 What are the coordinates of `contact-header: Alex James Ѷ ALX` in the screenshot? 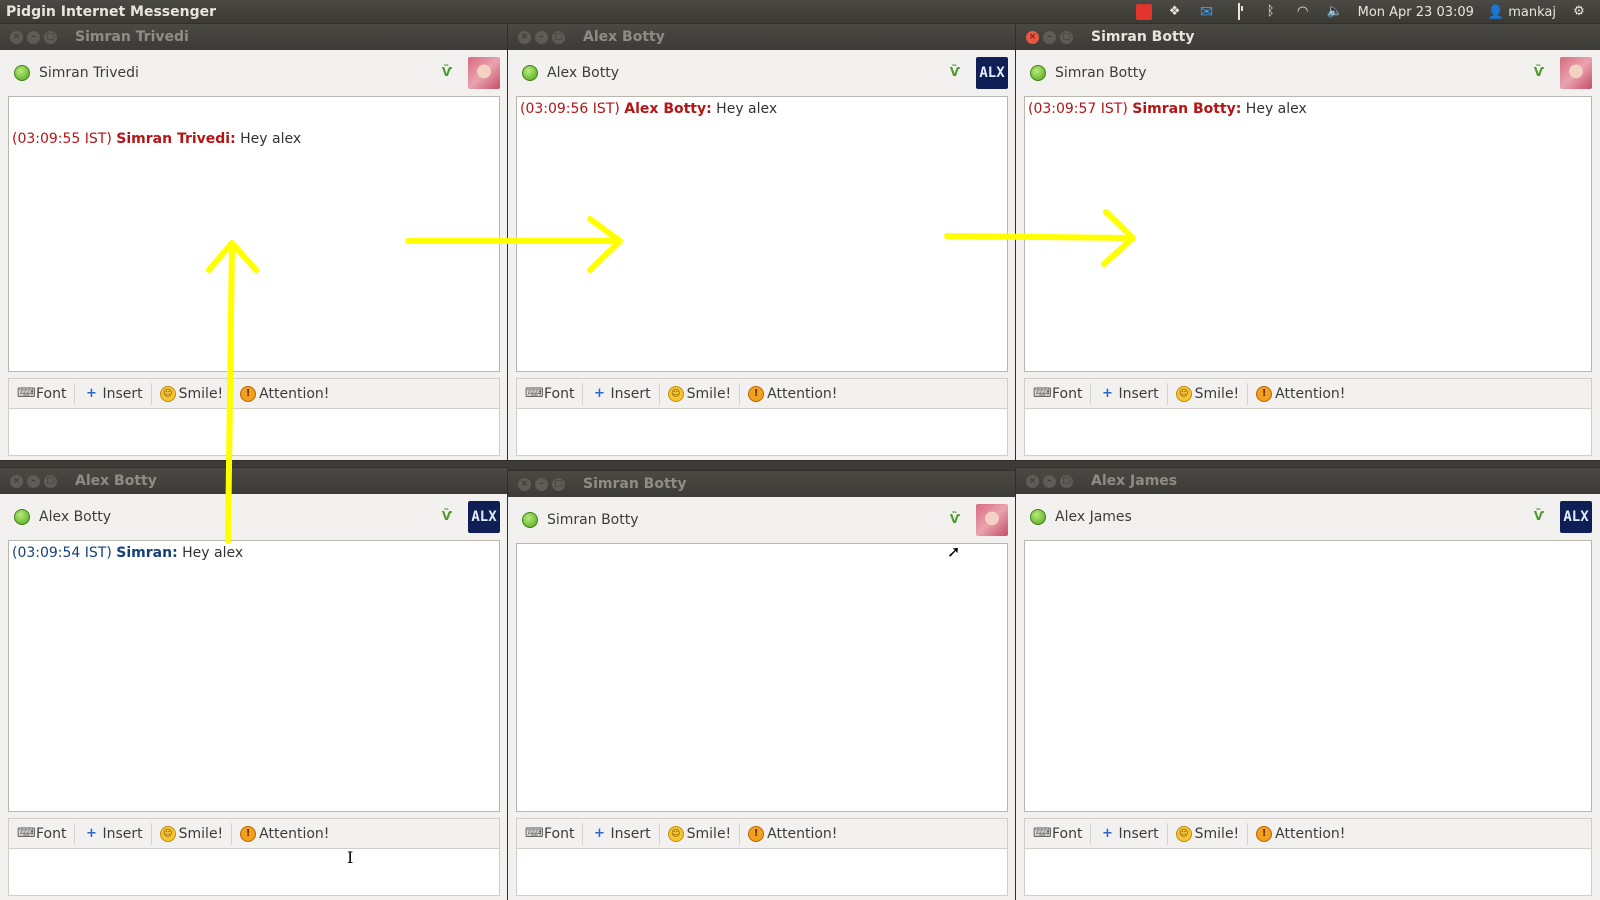 It's located at (1308, 517).